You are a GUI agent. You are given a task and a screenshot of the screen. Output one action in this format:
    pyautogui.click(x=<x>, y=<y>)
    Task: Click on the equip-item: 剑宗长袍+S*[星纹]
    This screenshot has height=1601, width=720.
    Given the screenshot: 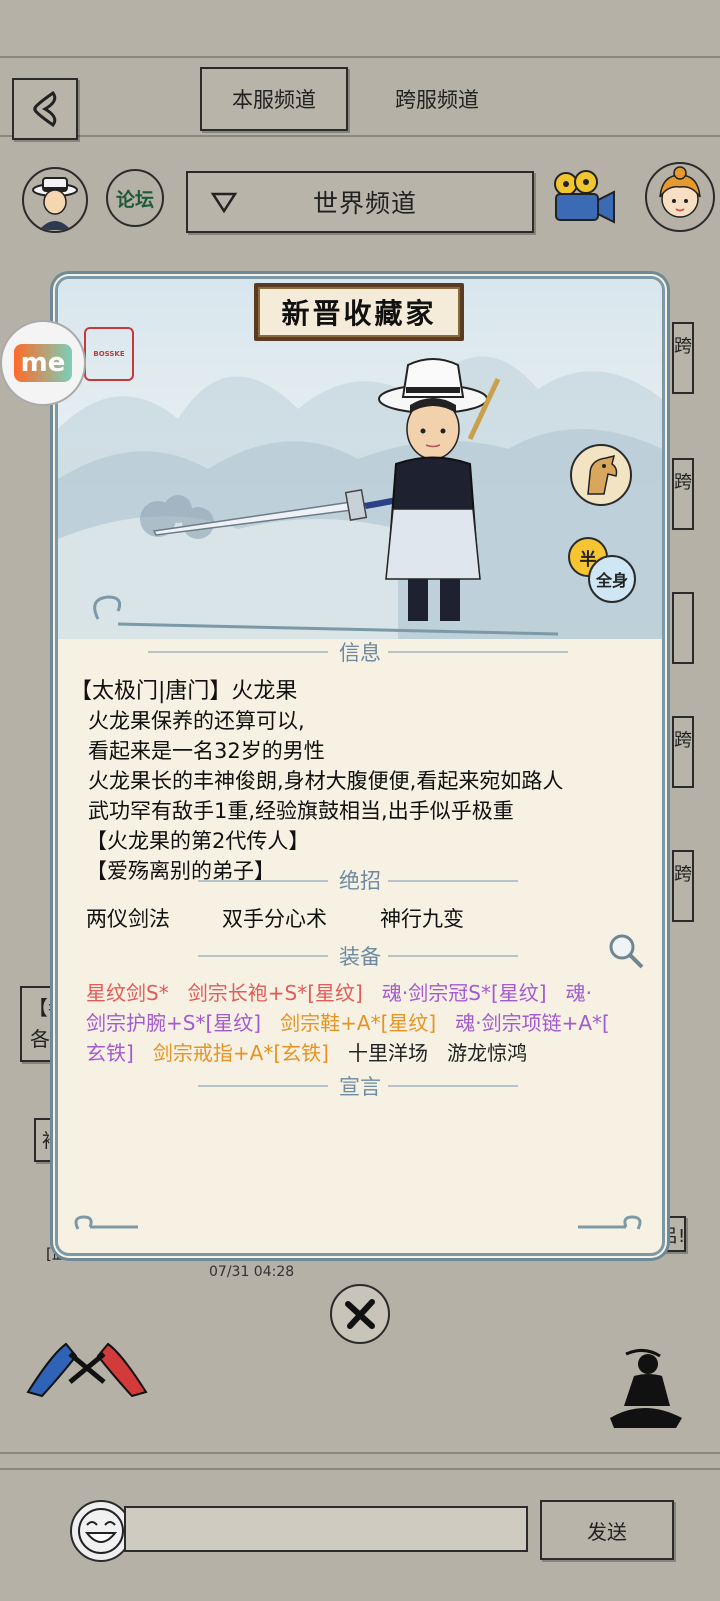 What is the action you would take?
    pyautogui.click(x=275, y=993)
    